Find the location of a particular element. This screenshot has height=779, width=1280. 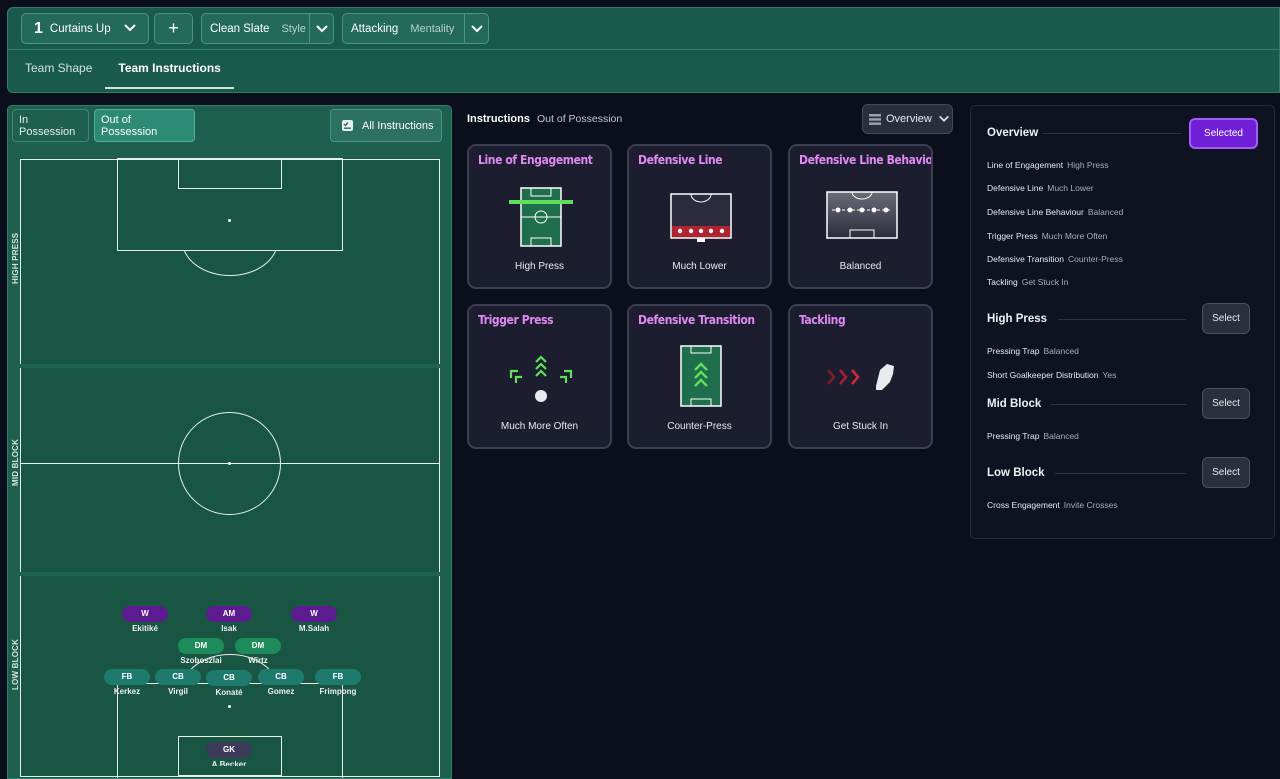

card-trigger-press: Trigger Press Much More Often is located at coordinates (539, 376).